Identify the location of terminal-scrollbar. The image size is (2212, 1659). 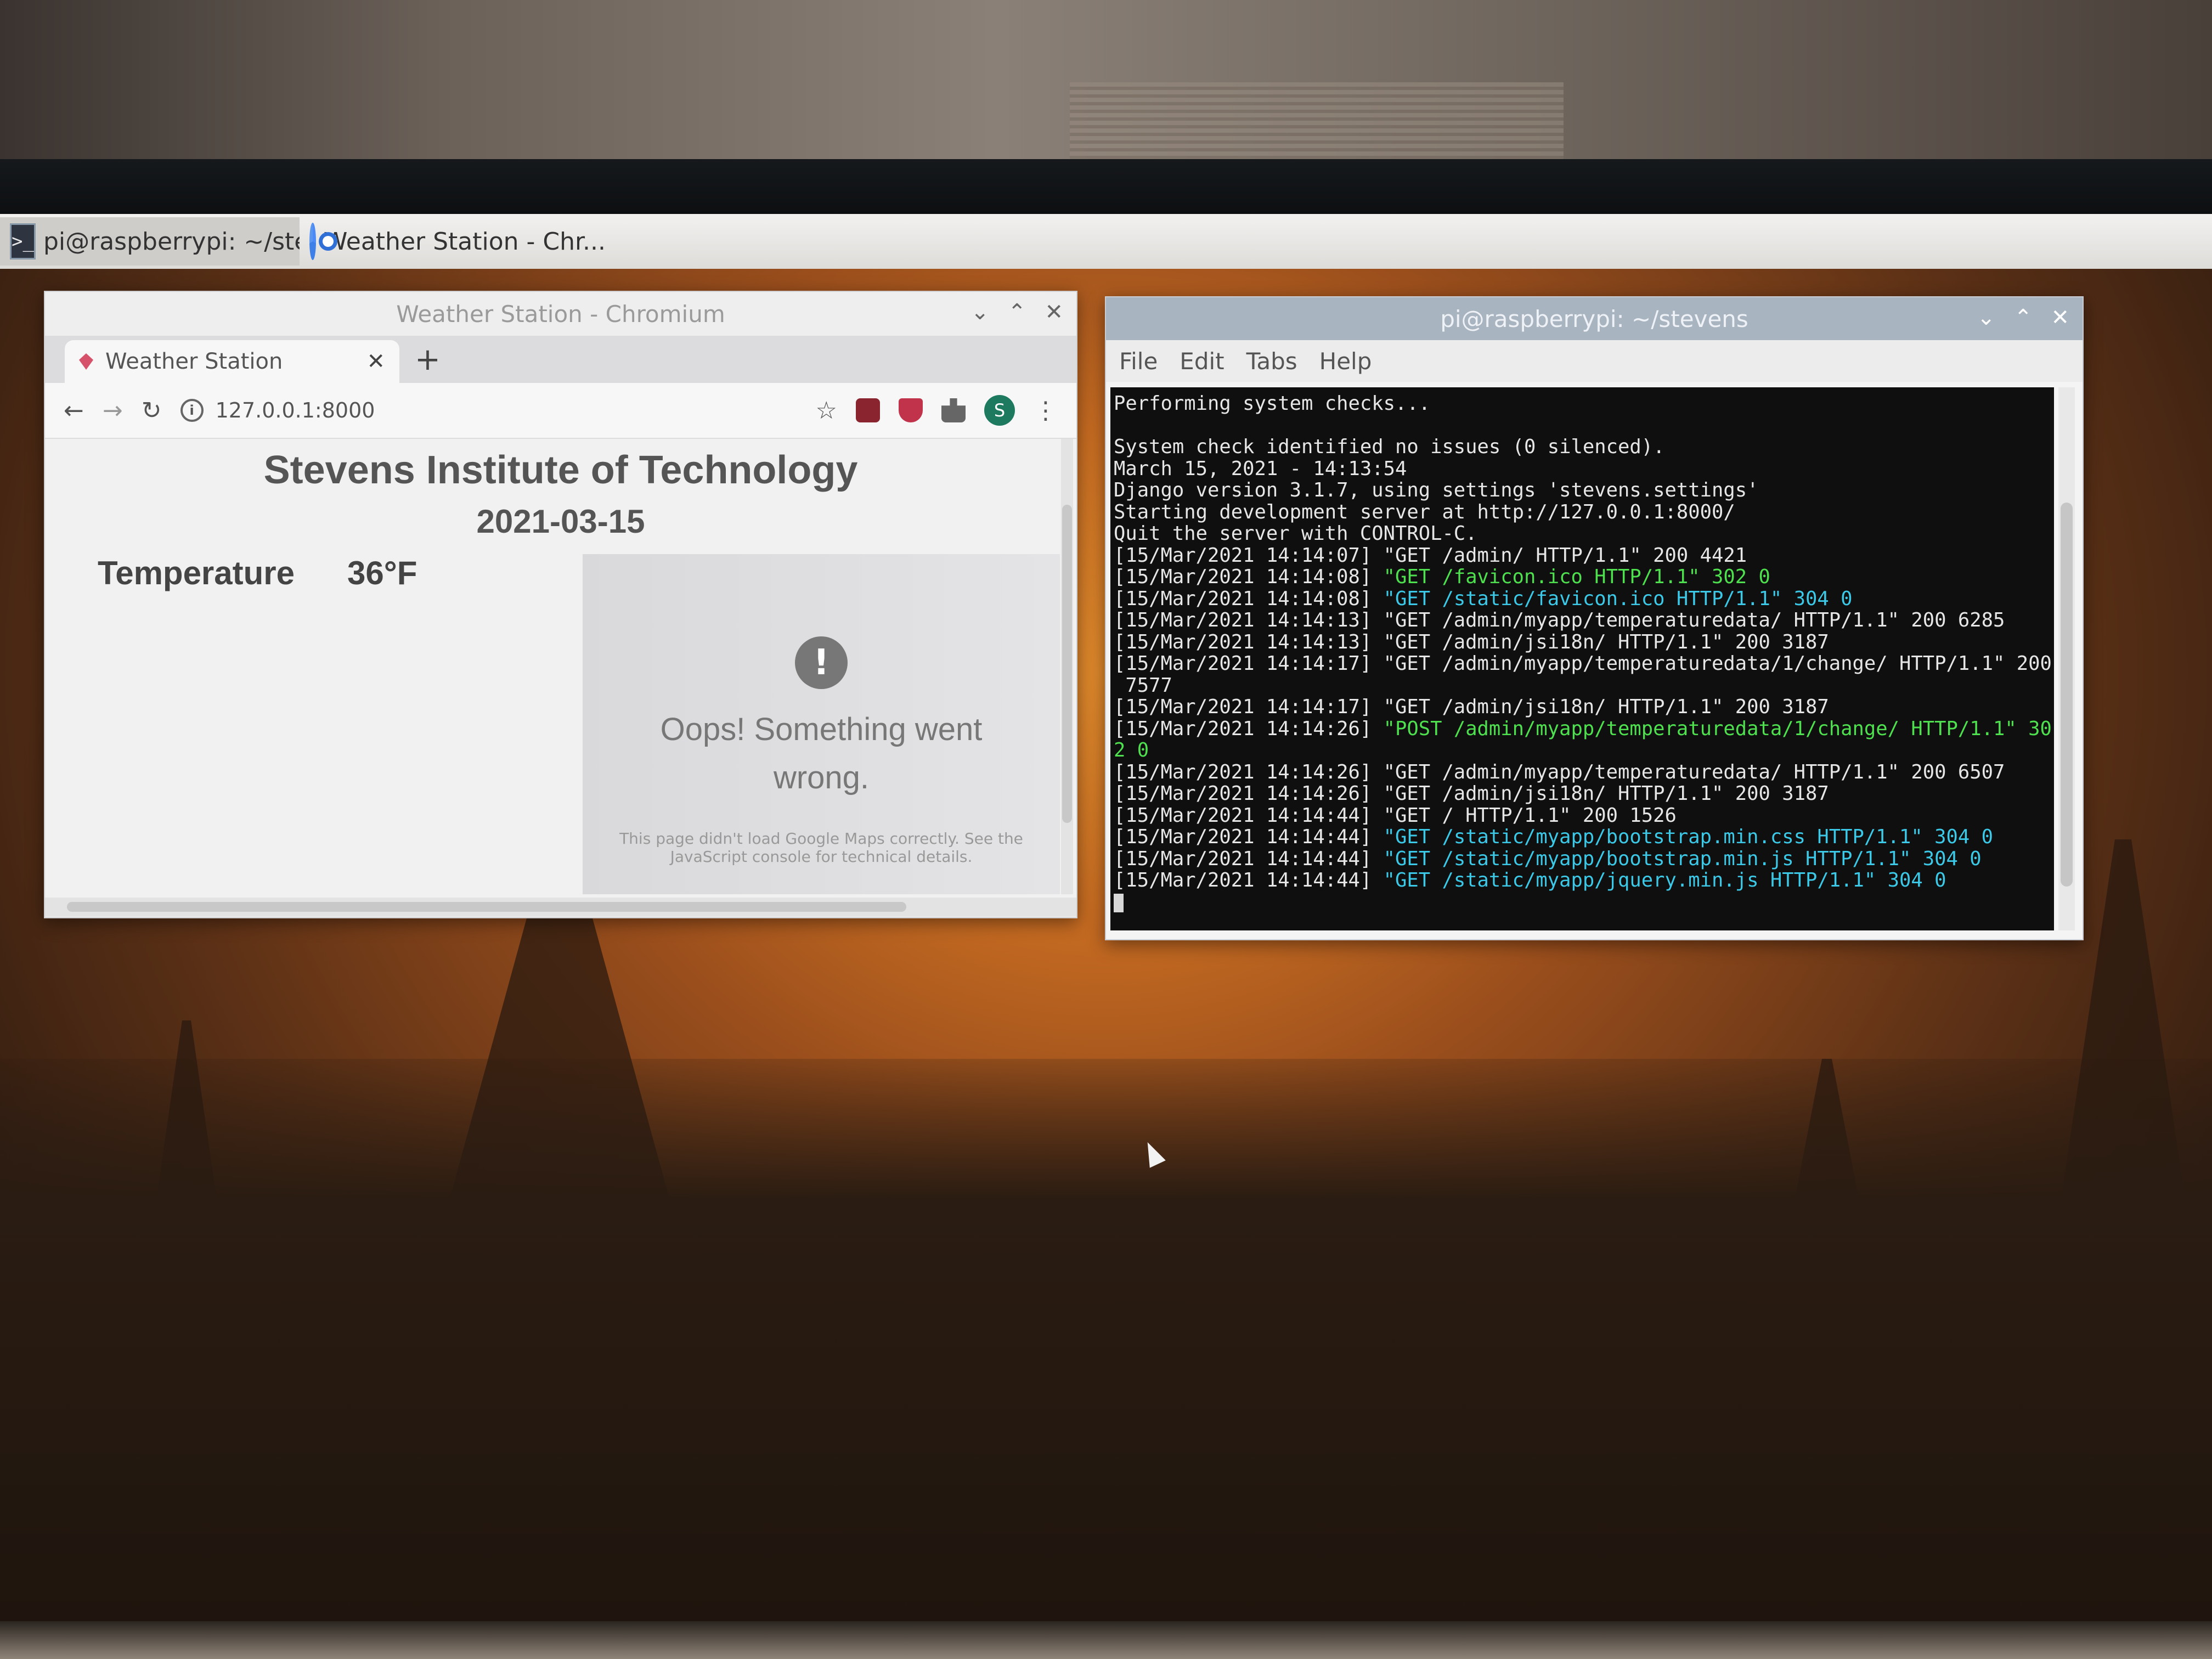
(2066, 658).